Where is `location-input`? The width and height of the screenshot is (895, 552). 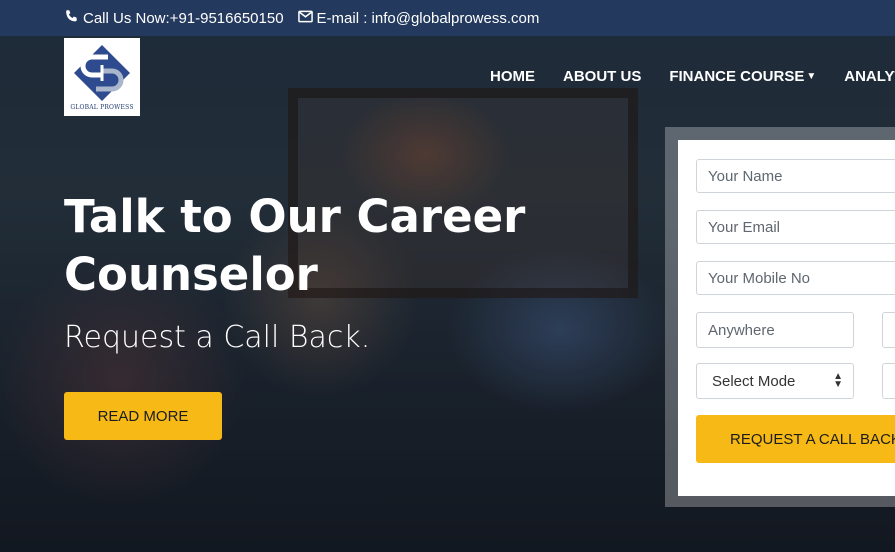
location-input is located at coordinates (775, 330).